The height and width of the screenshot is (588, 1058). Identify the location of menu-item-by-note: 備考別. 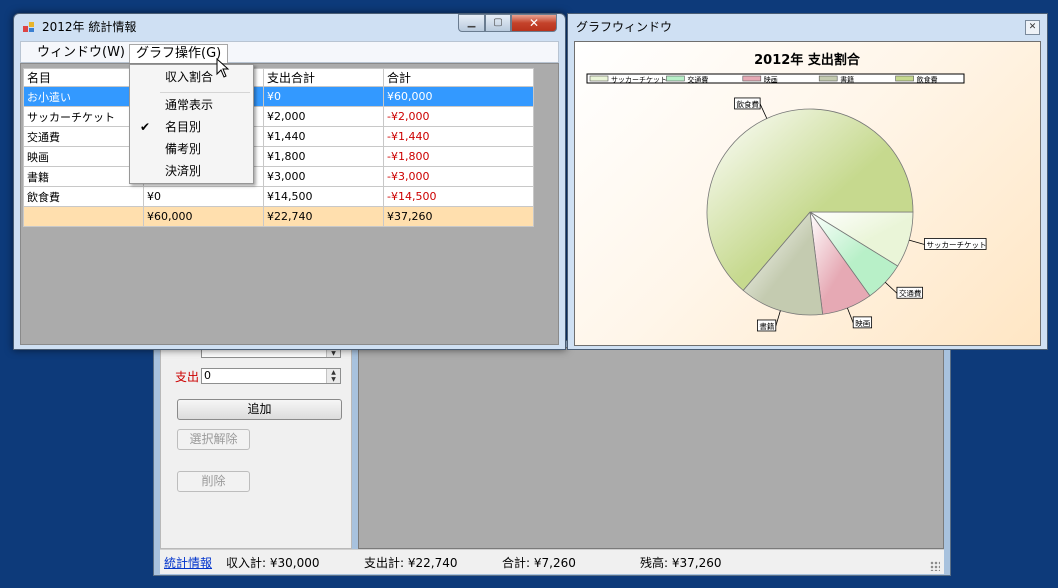
(191, 149).